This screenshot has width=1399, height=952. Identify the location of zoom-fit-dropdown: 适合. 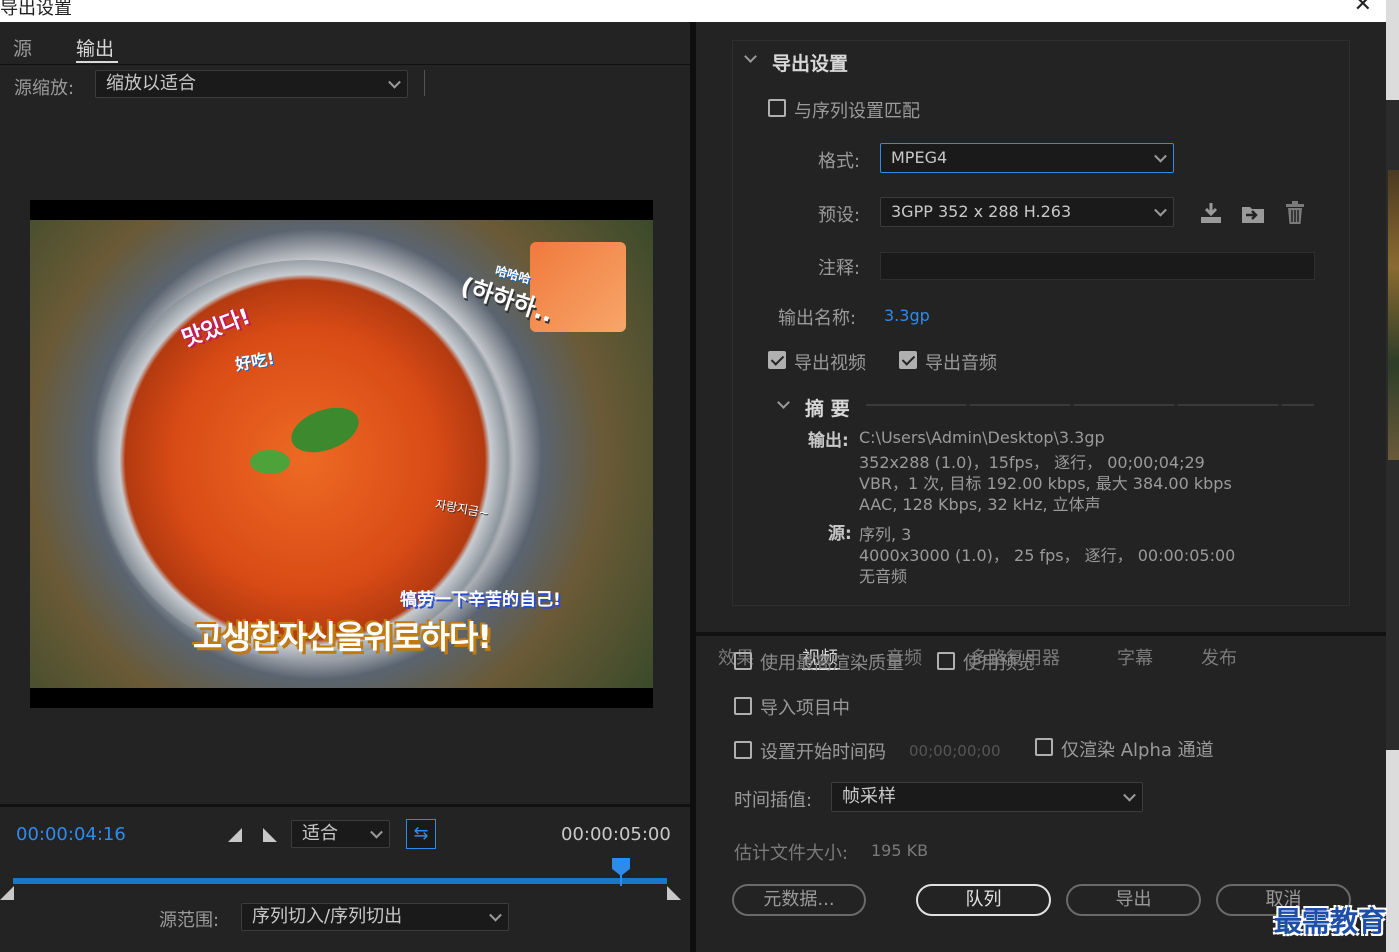
(340, 834).